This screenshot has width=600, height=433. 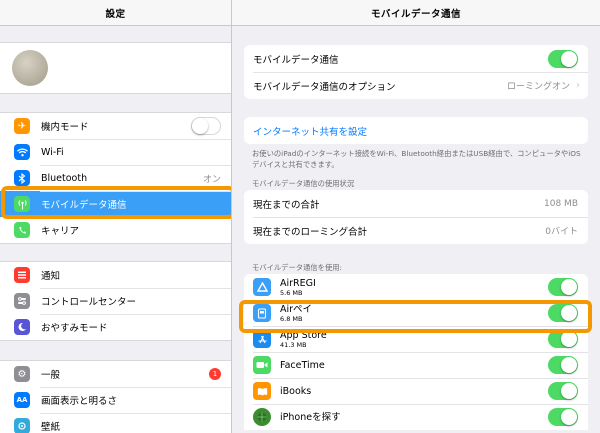 I want to click on sidebar-title: 設定, so click(x=115, y=14).